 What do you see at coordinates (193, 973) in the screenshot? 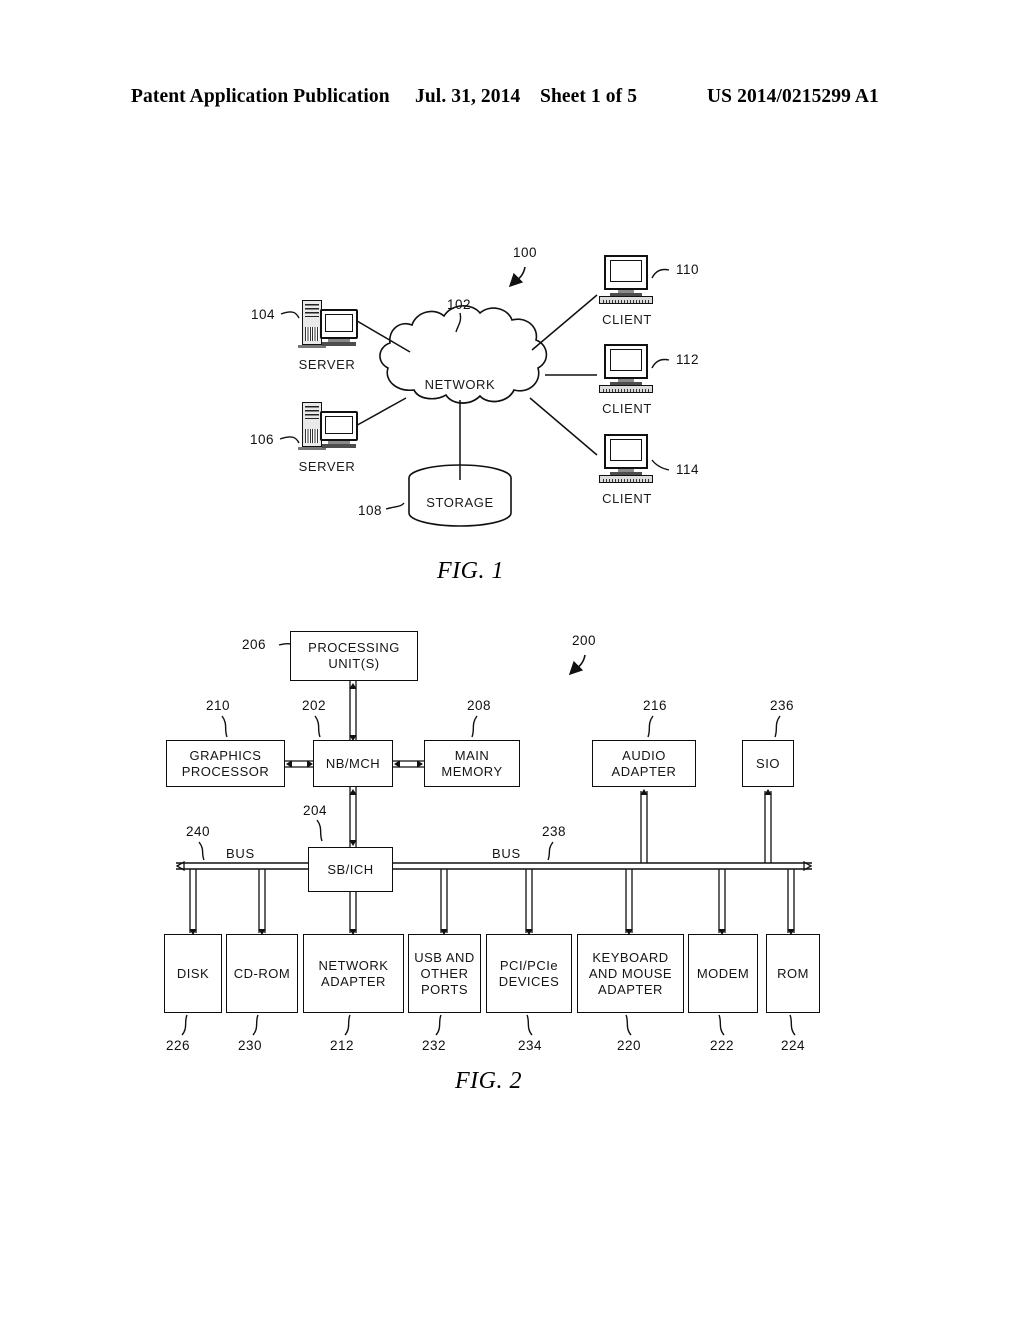
I see `block-disk: DISK` at bounding box center [193, 973].